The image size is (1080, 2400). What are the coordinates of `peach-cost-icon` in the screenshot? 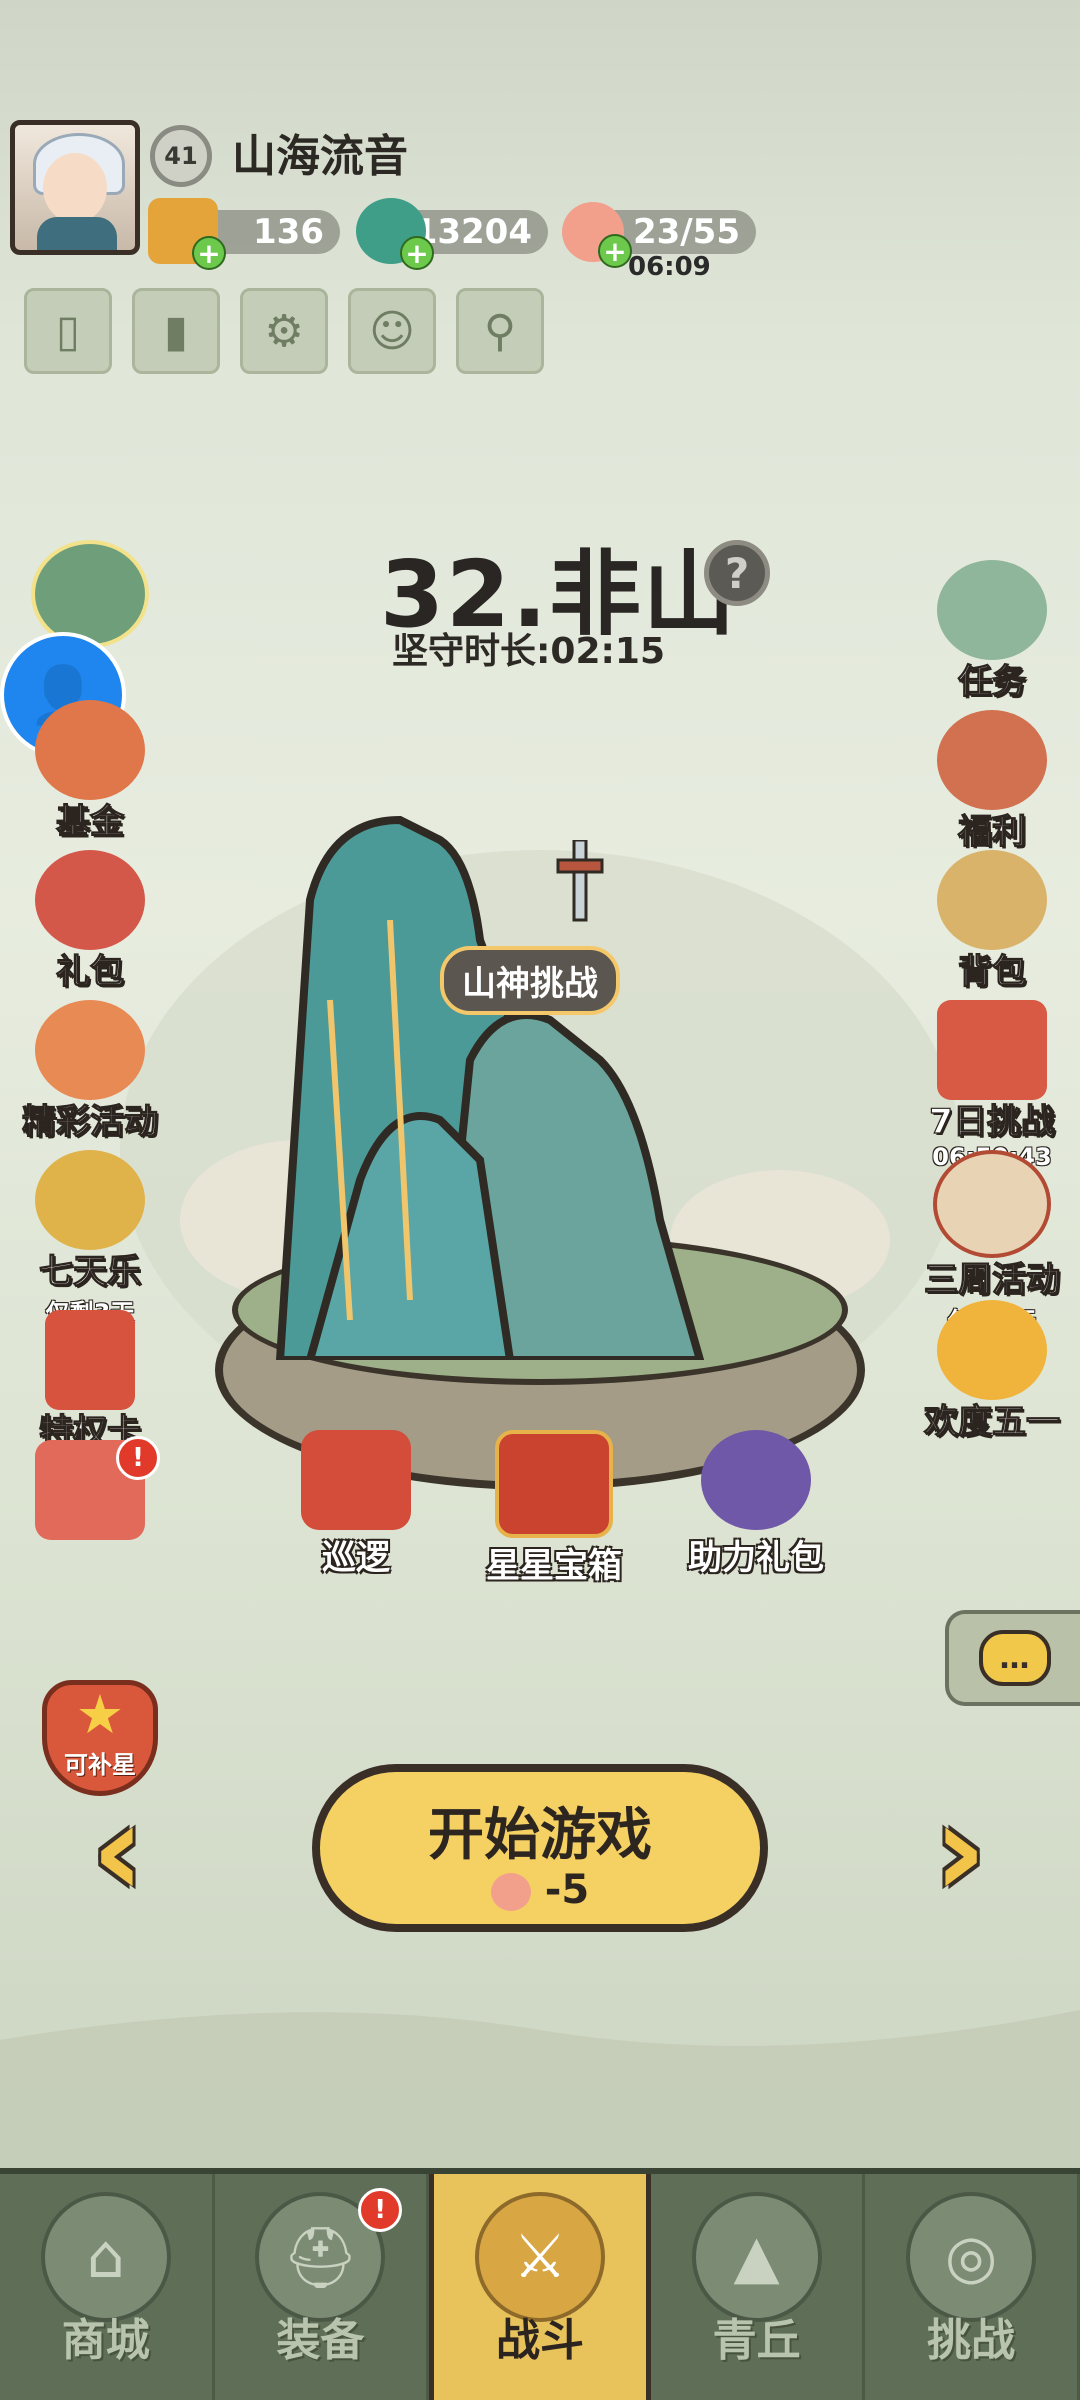 It's located at (510, 1892).